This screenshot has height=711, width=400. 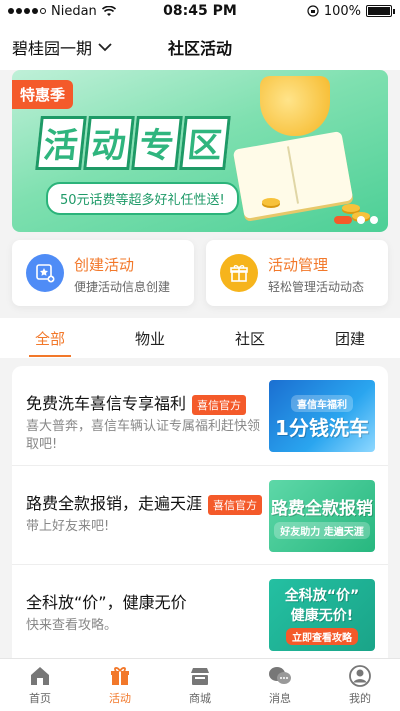 I want to click on tab-community: 社区, so click(x=250, y=338).